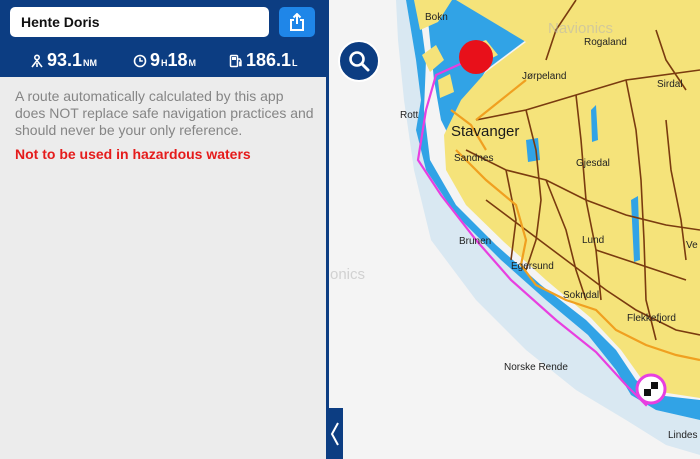  I want to click on map-label-jorpeland: Jørpeland, so click(544, 76).